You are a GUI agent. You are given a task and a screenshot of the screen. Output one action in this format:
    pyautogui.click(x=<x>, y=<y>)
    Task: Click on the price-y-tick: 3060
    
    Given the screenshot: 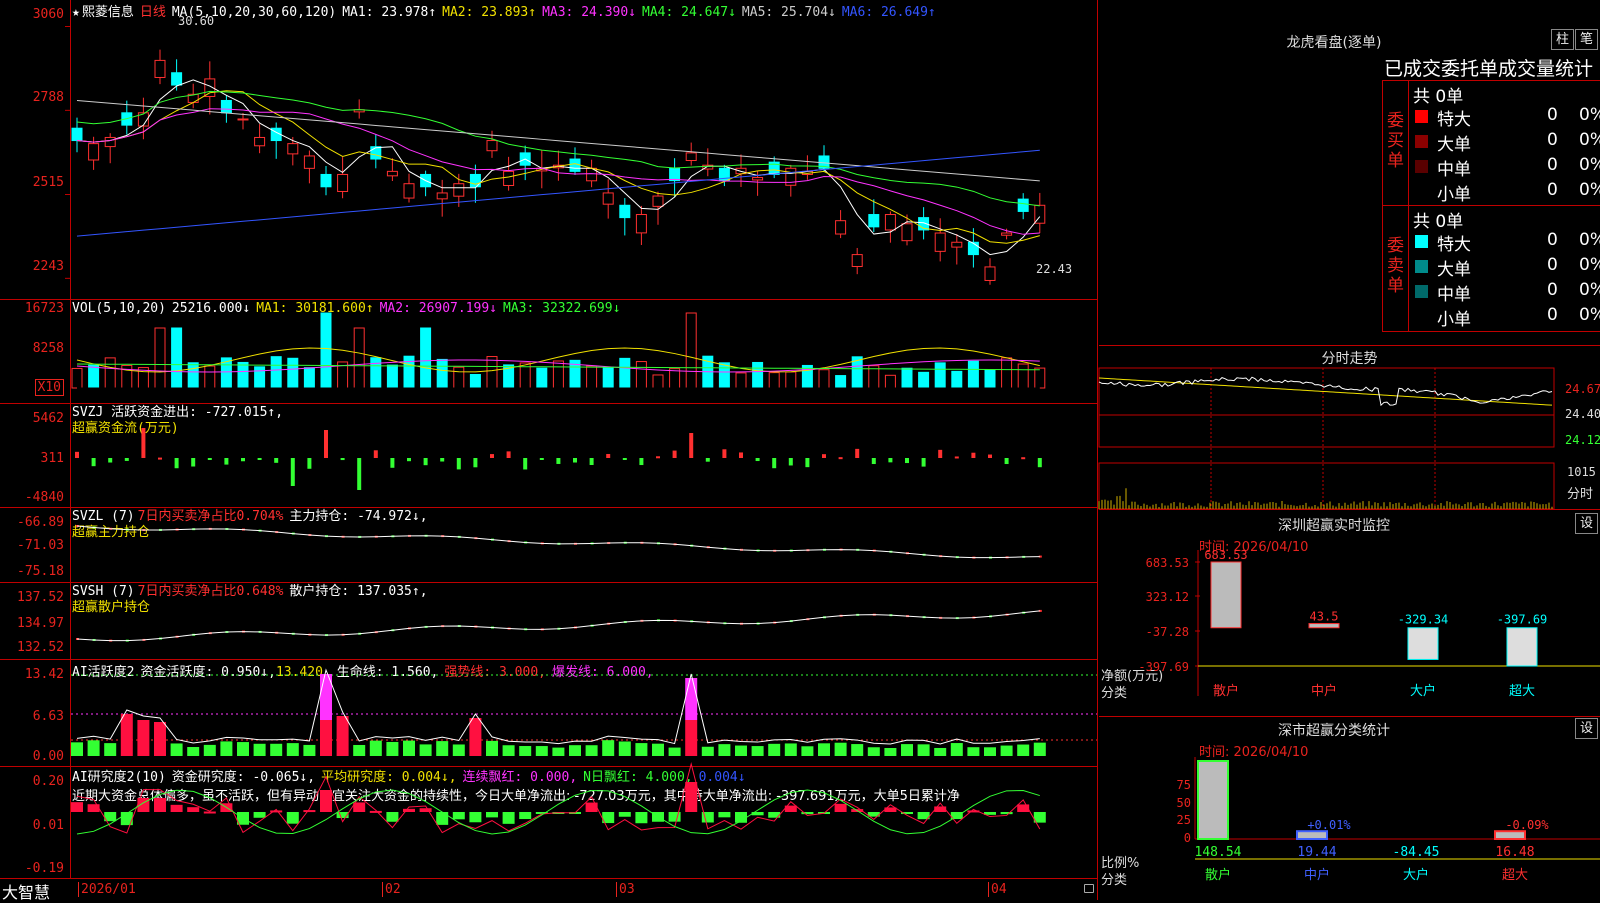 What is the action you would take?
    pyautogui.click(x=48, y=14)
    